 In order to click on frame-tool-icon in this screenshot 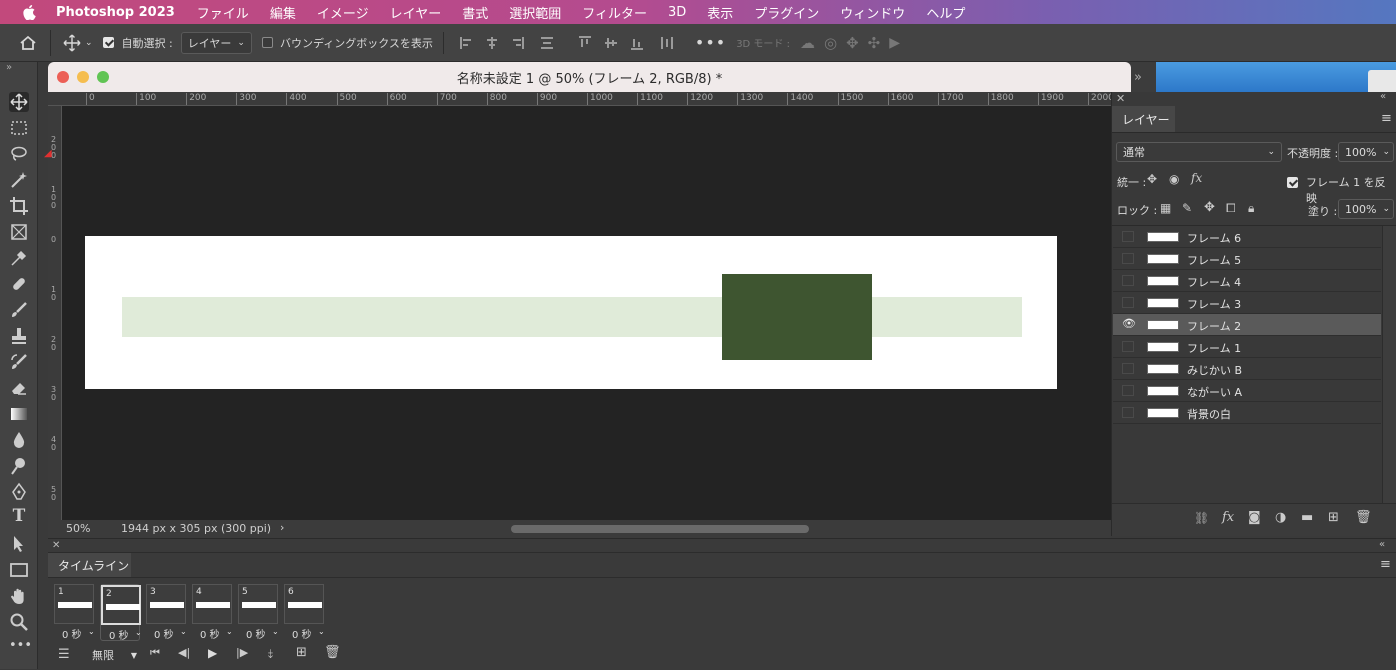, I will do `click(19, 232)`.